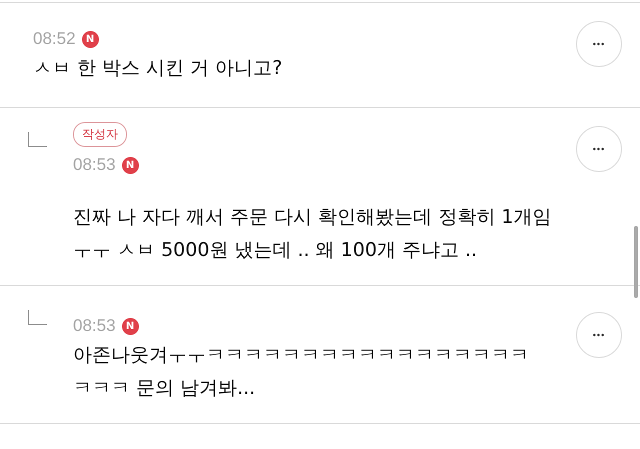  I want to click on comment-text-line: 아존나웃겨ㅜㅜㅋㅋㅋㅋㅋㅋㅋㅋㅋㅋㅋㅋㅋㅋㅋㅋㅋ, so click(301, 355).